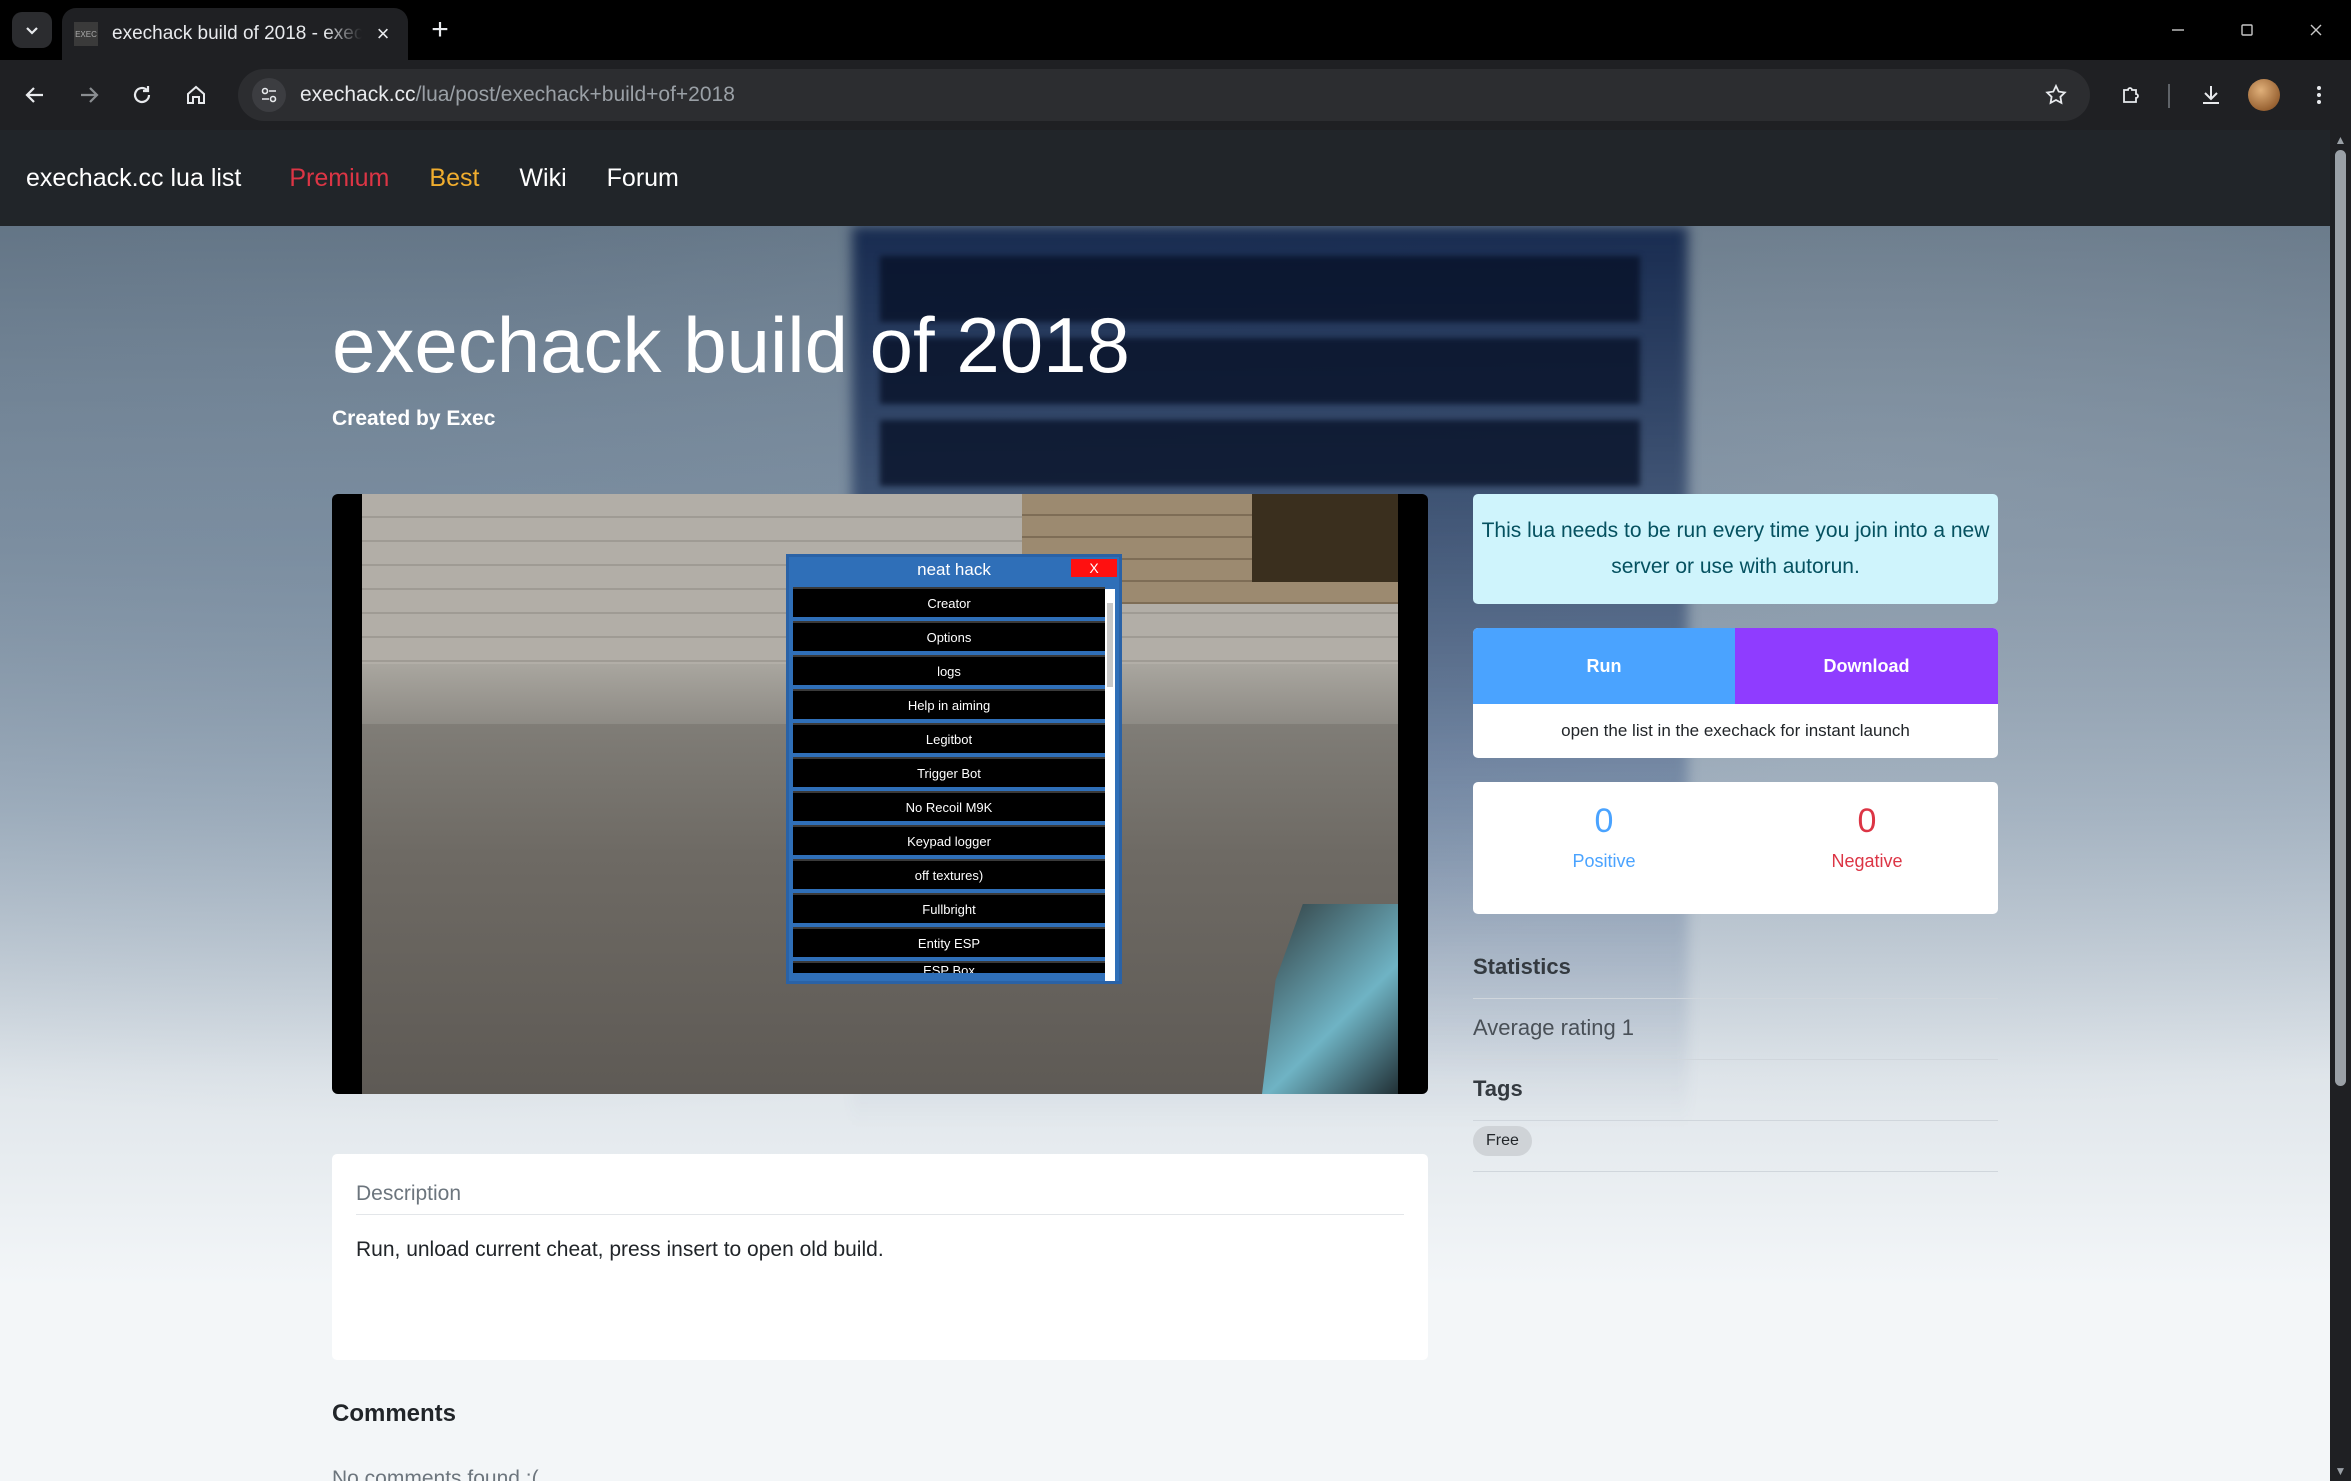  What do you see at coordinates (731, 345) in the screenshot?
I see `post-title: exechack build of 2018` at bounding box center [731, 345].